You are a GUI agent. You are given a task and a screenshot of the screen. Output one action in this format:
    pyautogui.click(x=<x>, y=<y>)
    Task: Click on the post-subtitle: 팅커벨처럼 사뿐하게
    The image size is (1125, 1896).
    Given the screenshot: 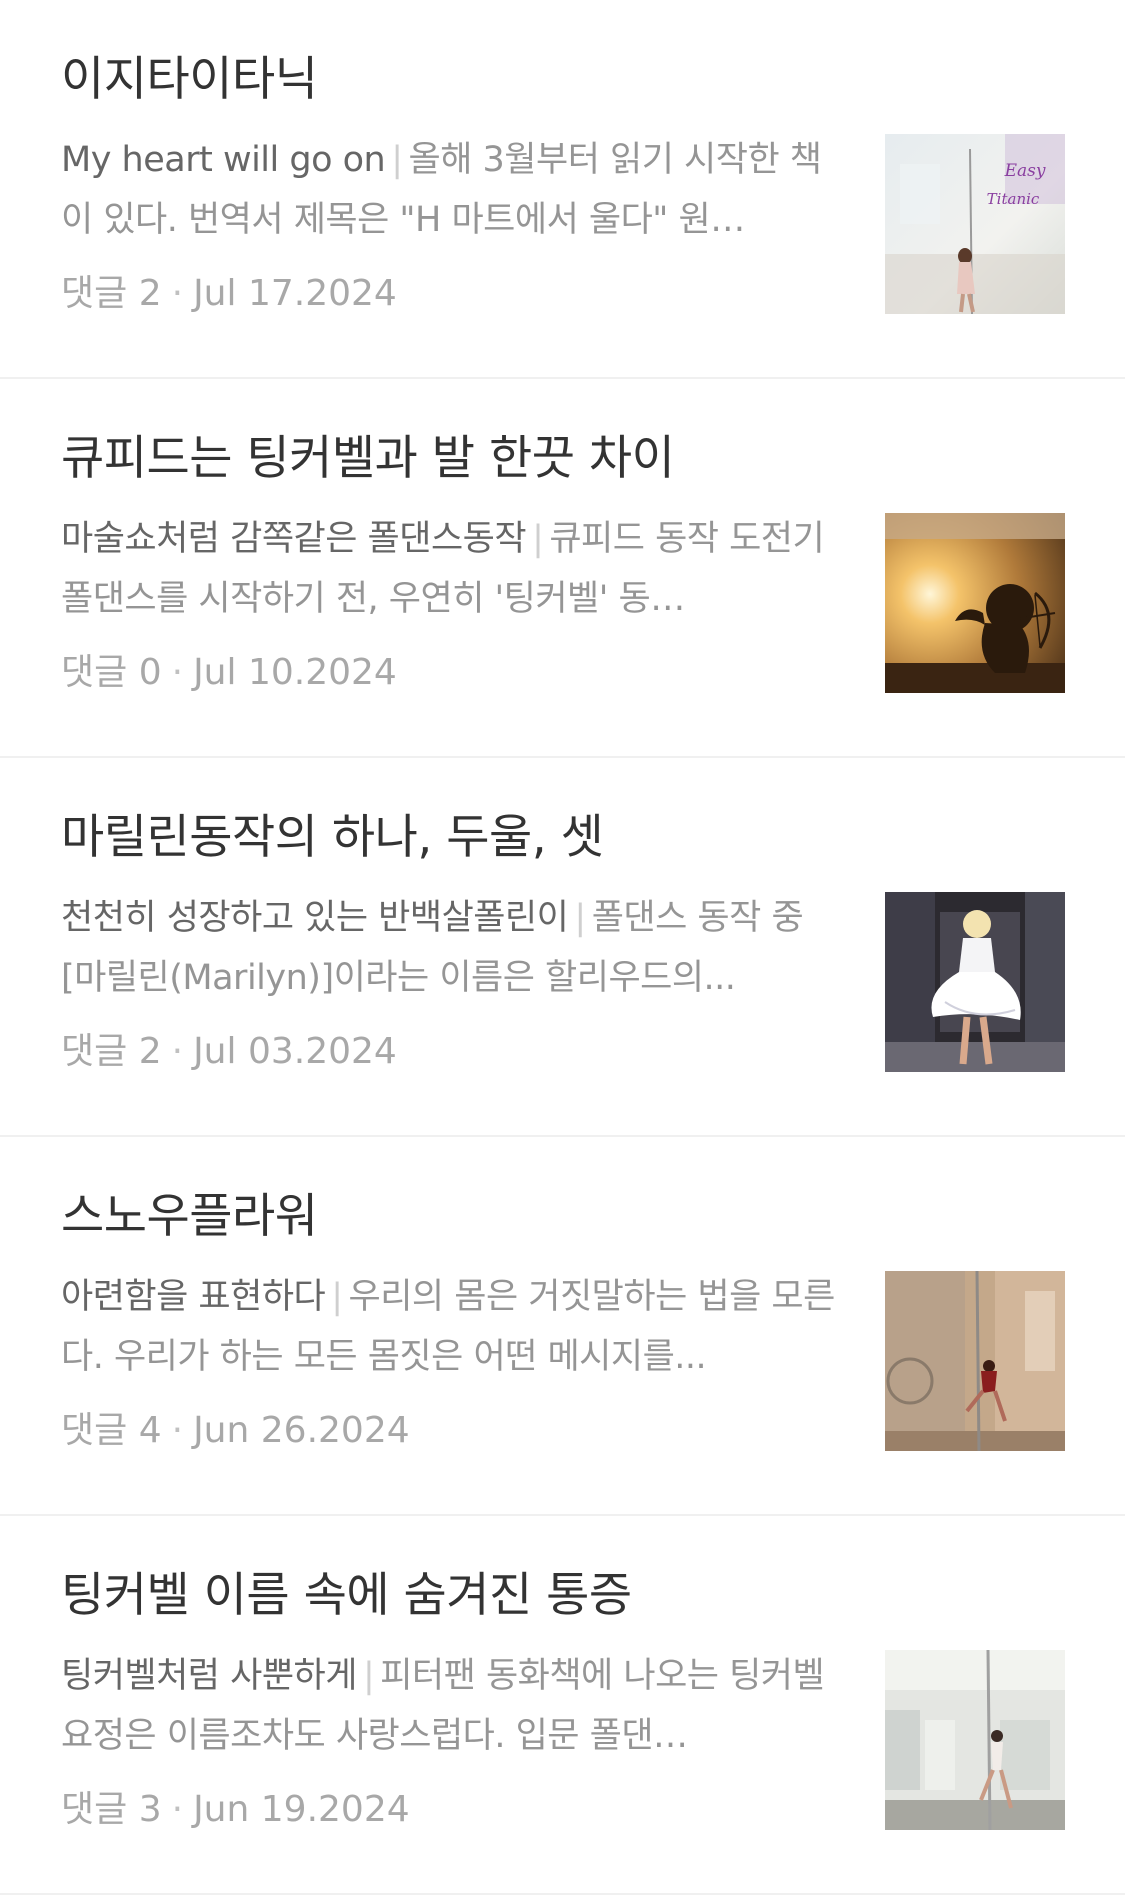 What is the action you would take?
    pyautogui.click(x=209, y=1676)
    